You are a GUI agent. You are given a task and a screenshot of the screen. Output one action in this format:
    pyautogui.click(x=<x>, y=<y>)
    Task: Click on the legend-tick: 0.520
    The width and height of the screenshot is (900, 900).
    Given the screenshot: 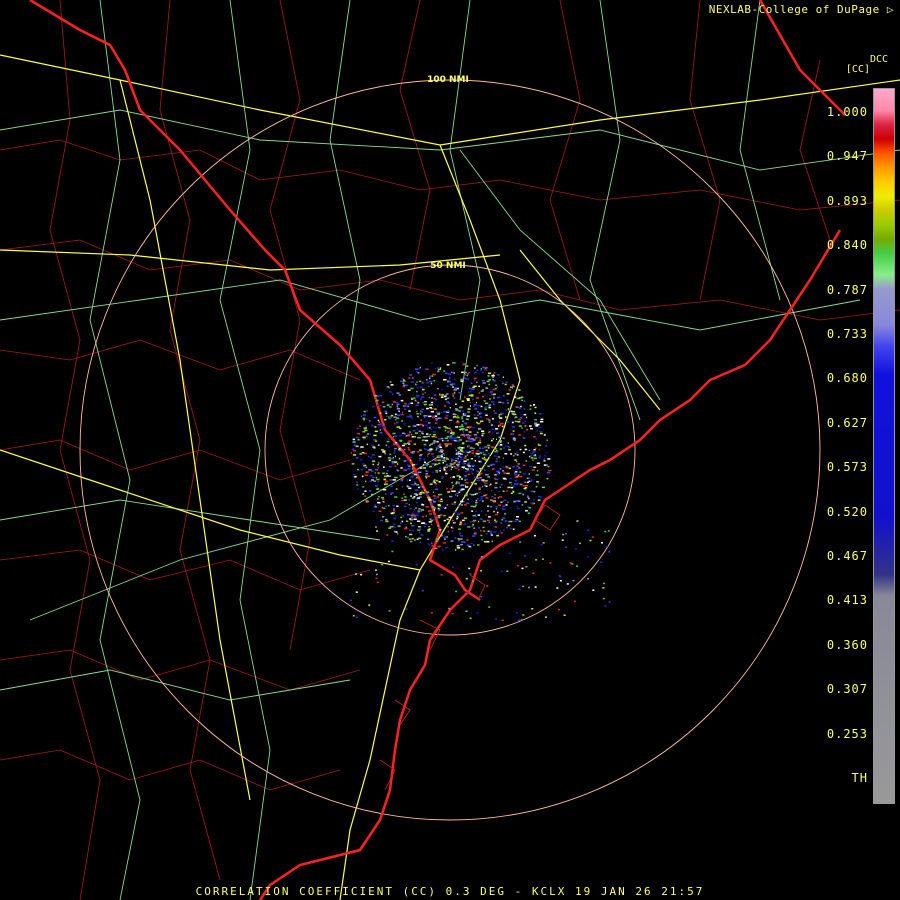 What is the action you would take?
    pyautogui.click(x=847, y=511)
    